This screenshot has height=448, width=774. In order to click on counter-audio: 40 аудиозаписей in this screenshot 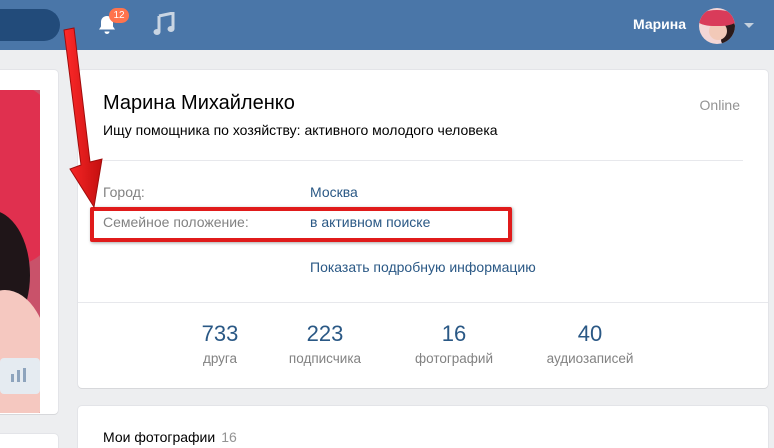, I will do `click(590, 343)`.